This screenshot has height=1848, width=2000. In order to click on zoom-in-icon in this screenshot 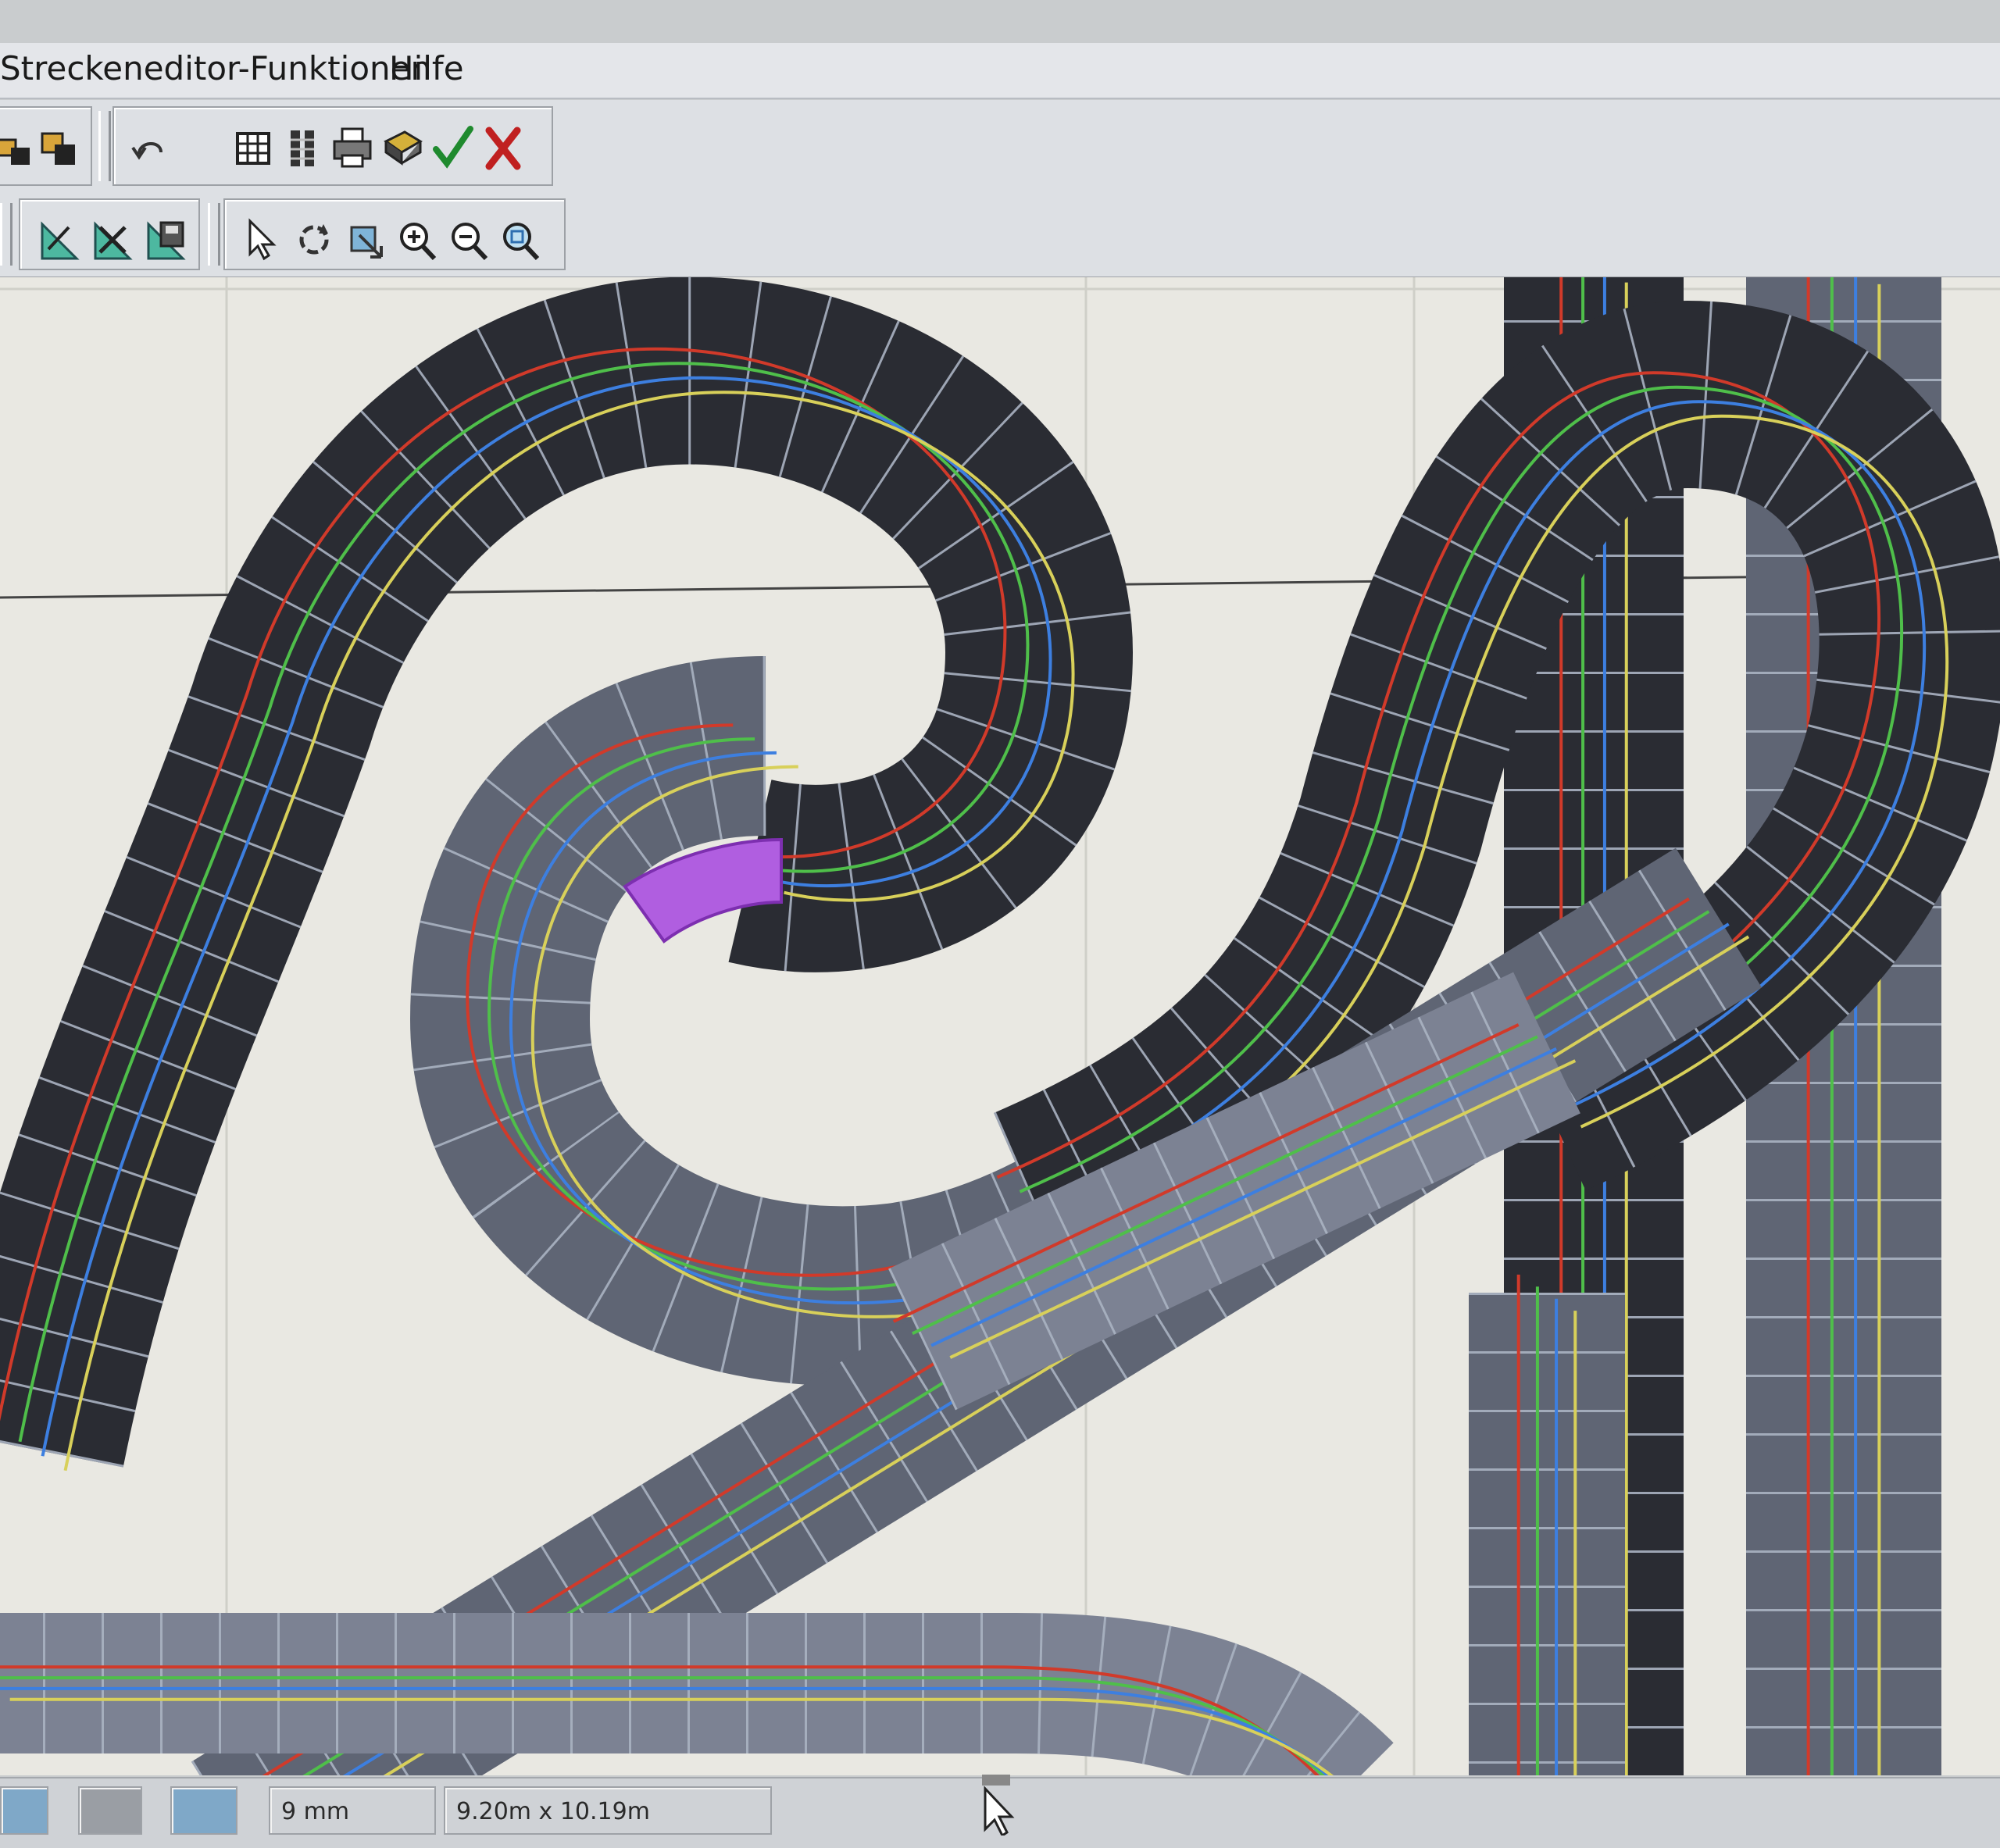, I will do `click(417, 239)`.